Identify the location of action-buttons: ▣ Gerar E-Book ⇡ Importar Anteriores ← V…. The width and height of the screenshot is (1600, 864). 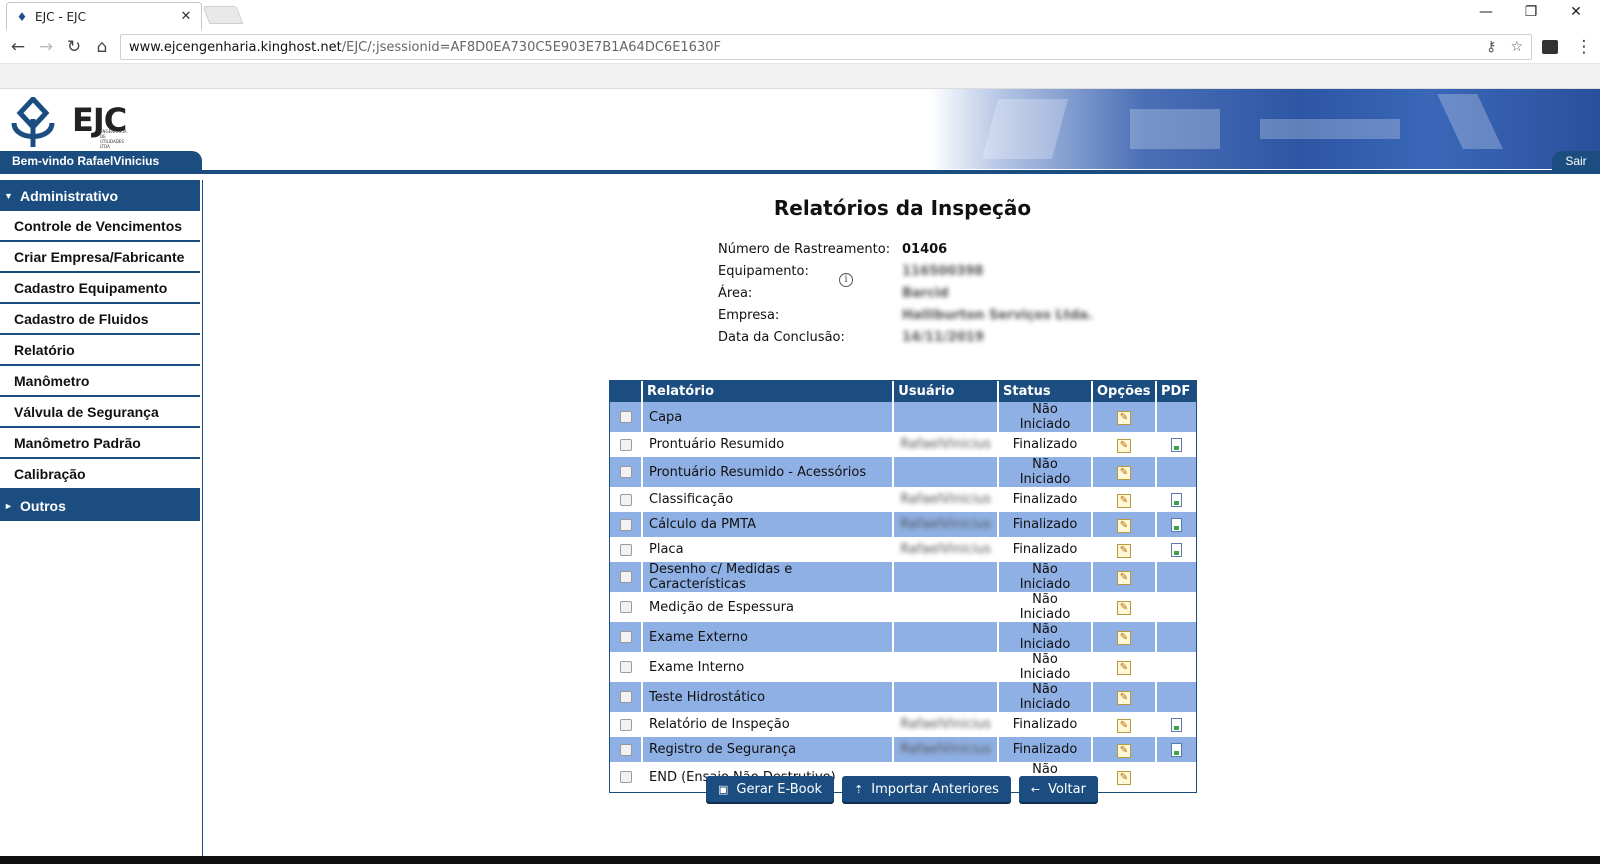
(902, 789).